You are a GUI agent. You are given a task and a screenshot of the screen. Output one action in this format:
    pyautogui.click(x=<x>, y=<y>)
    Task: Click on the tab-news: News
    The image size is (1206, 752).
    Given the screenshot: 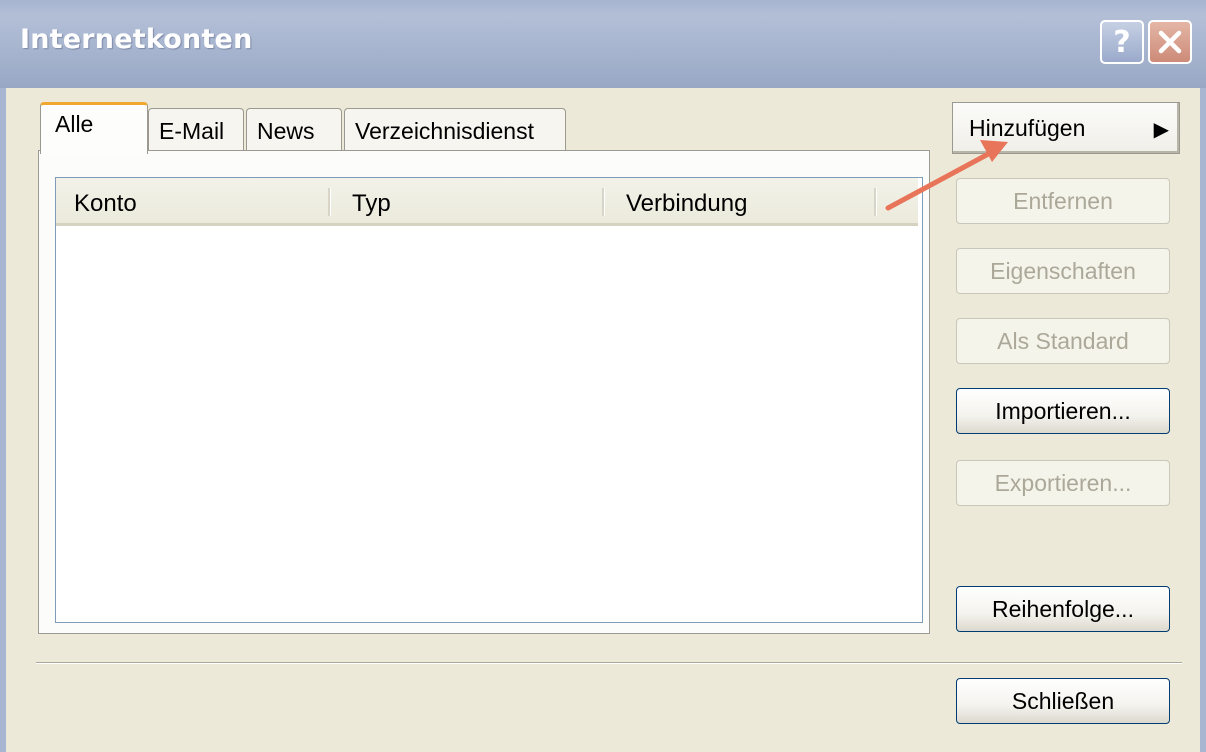 What is the action you would take?
    pyautogui.click(x=294, y=129)
    